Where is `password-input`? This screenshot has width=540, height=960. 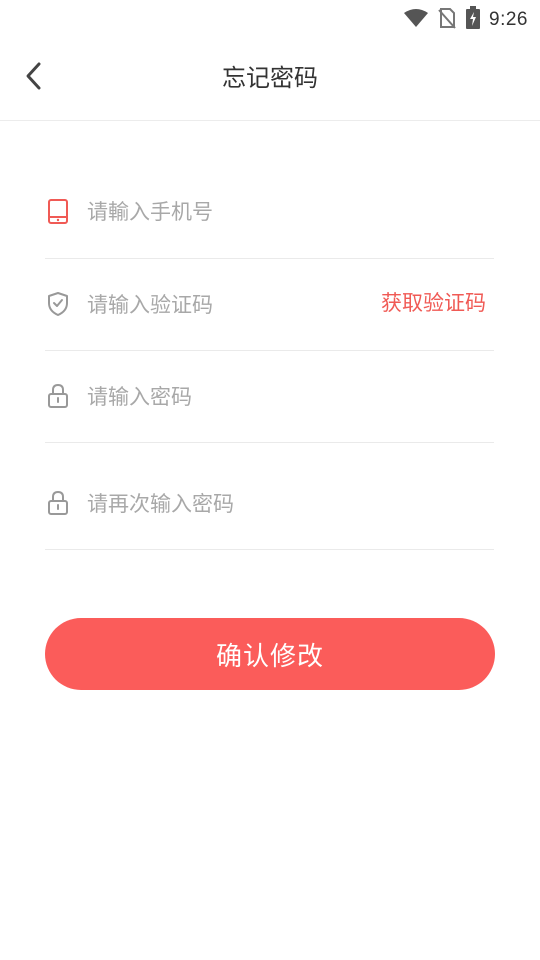
password-input is located at coordinates (237, 397).